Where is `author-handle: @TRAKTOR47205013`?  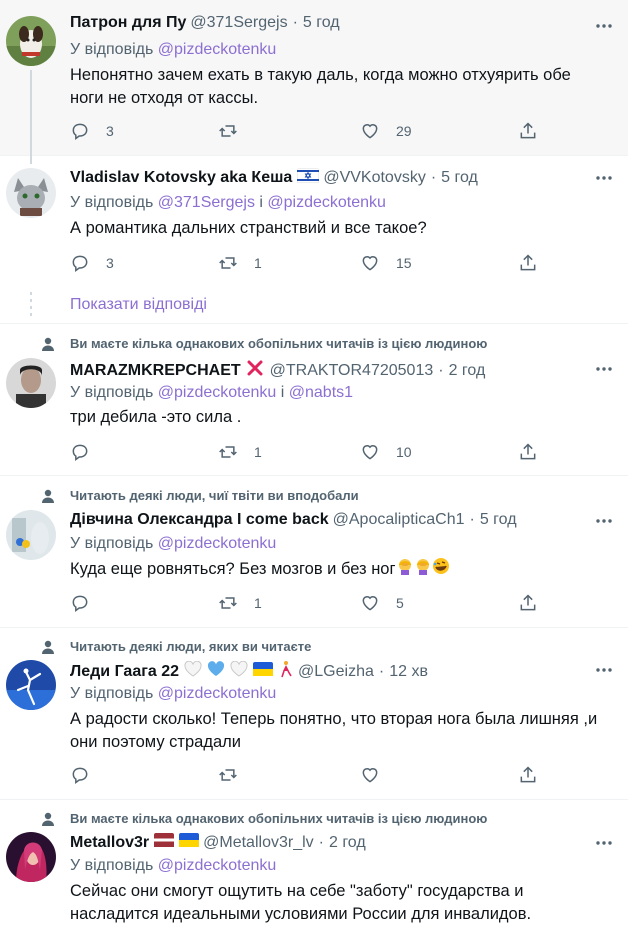
author-handle: @TRAKTOR47205013 is located at coordinates (352, 371).